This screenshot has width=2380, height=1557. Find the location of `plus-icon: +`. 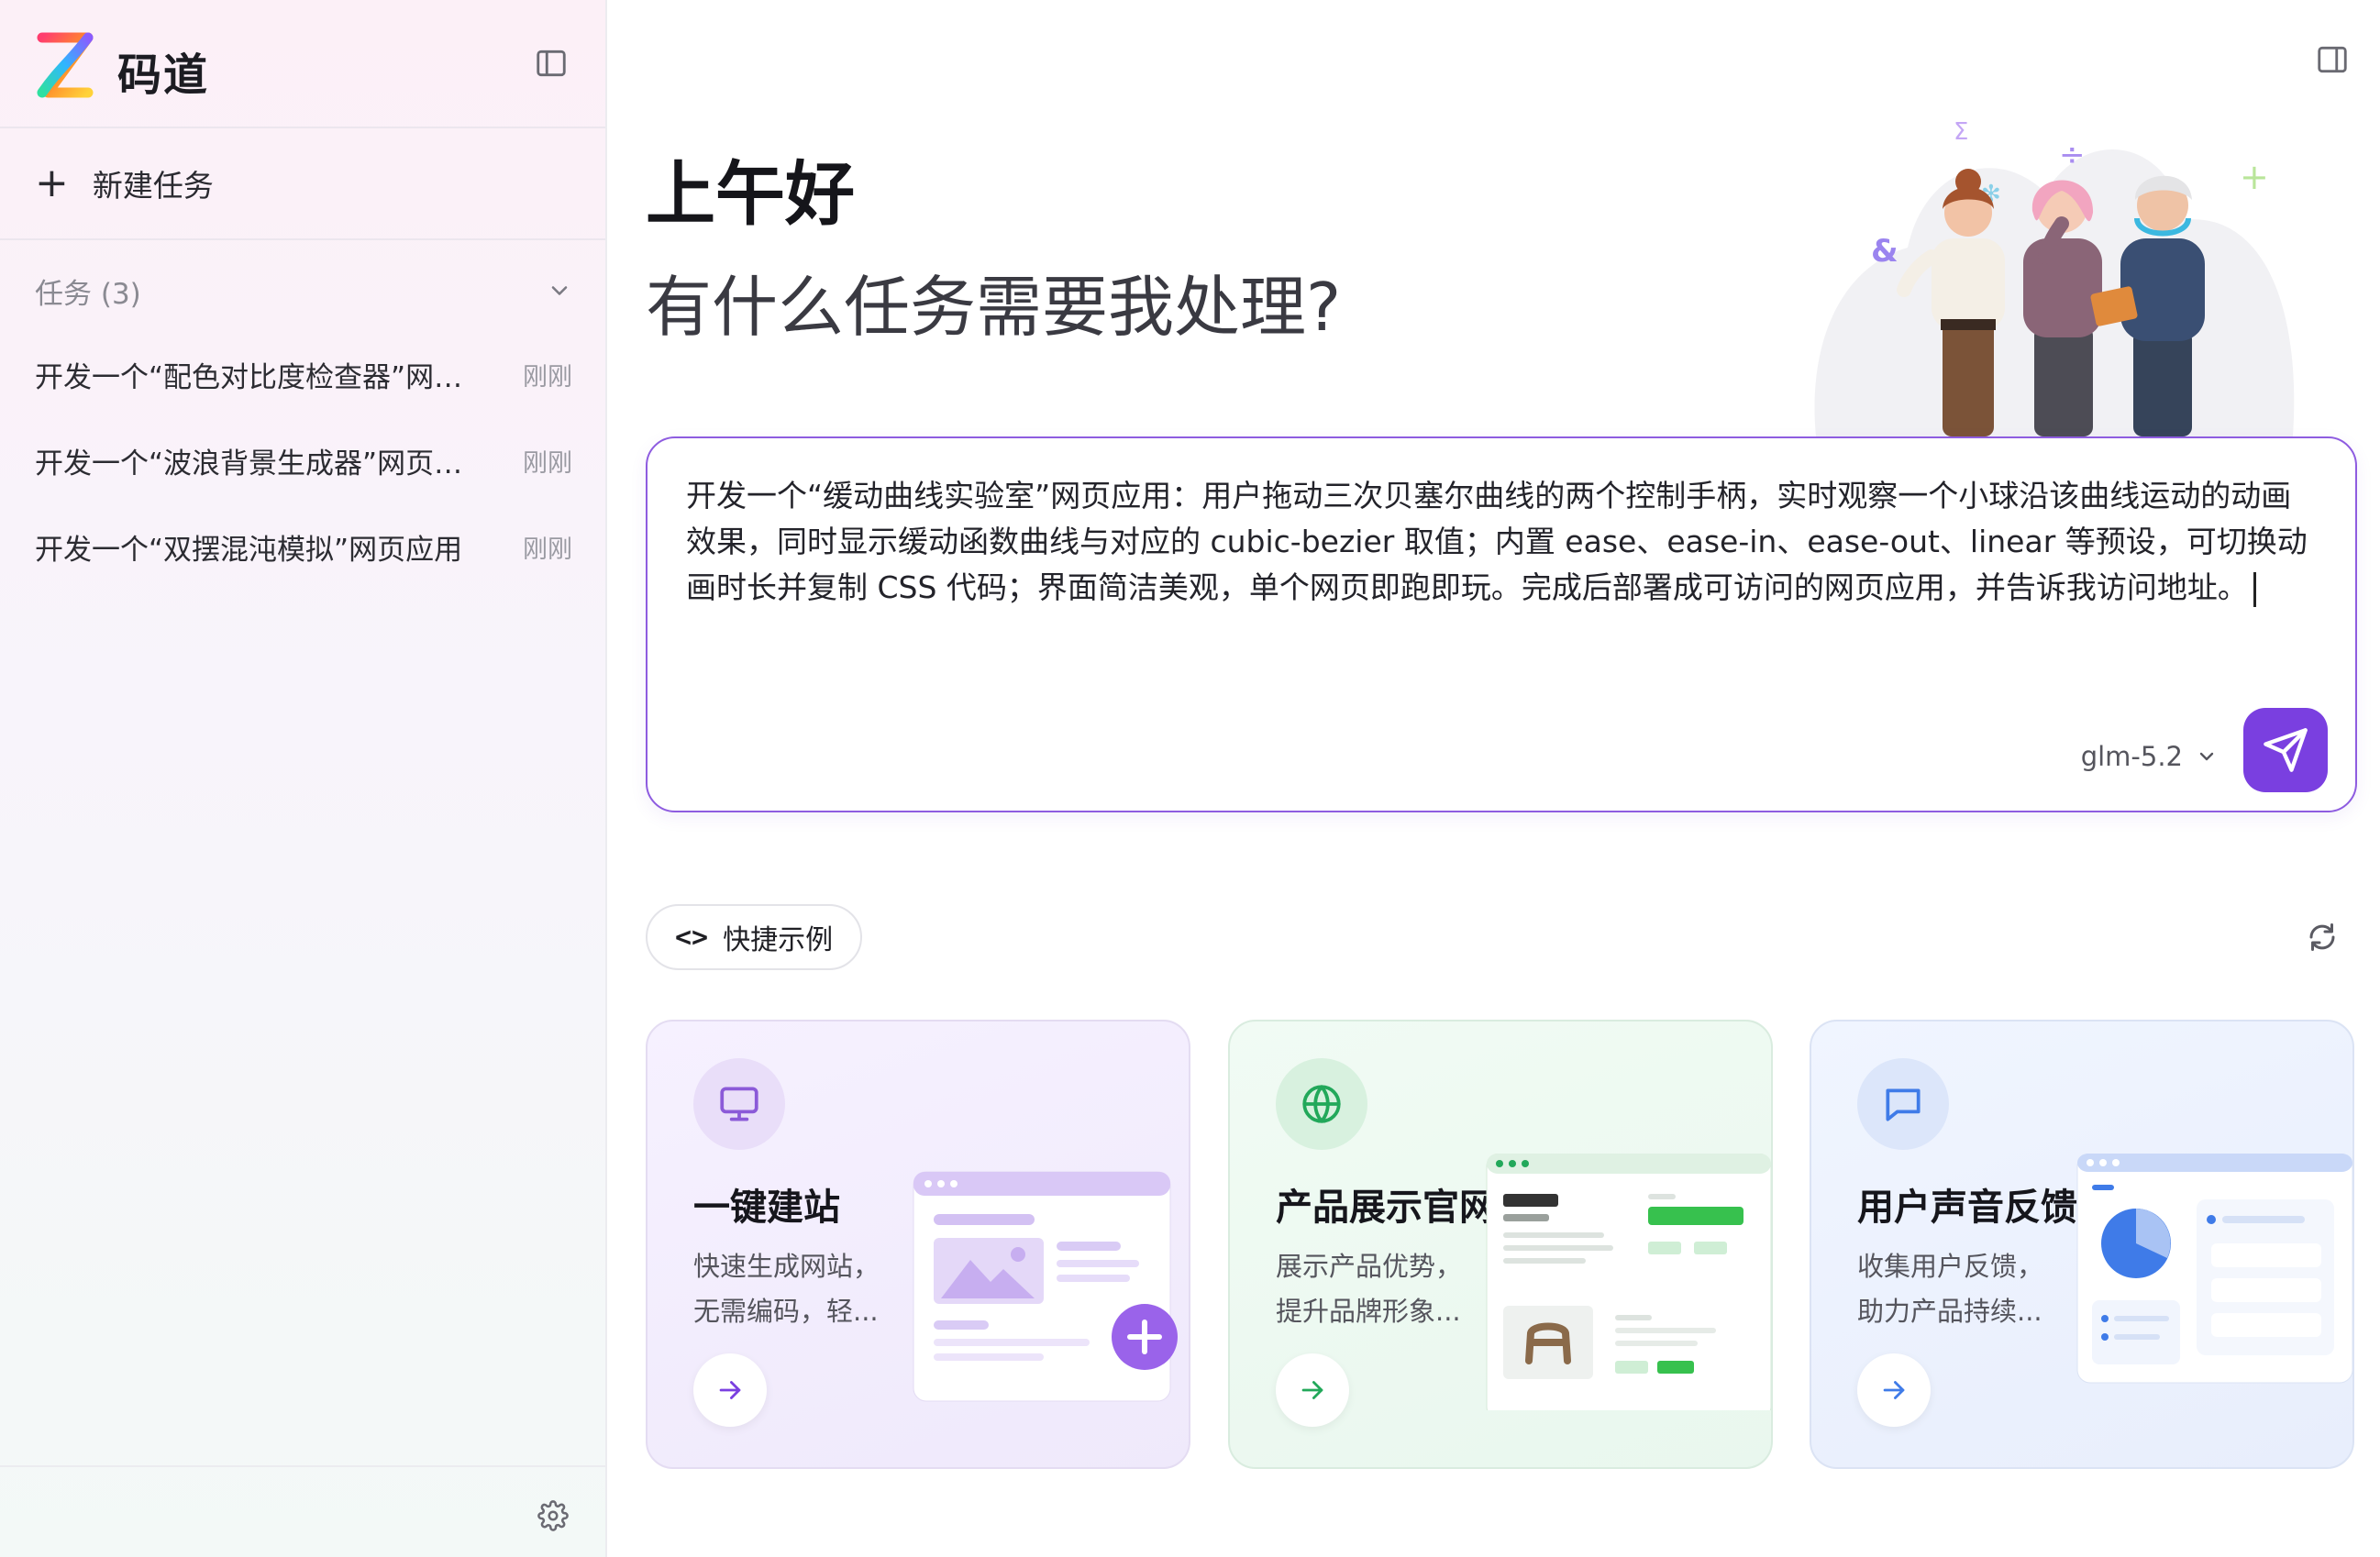

plus-icon: + is located at coordinates (52, 183).